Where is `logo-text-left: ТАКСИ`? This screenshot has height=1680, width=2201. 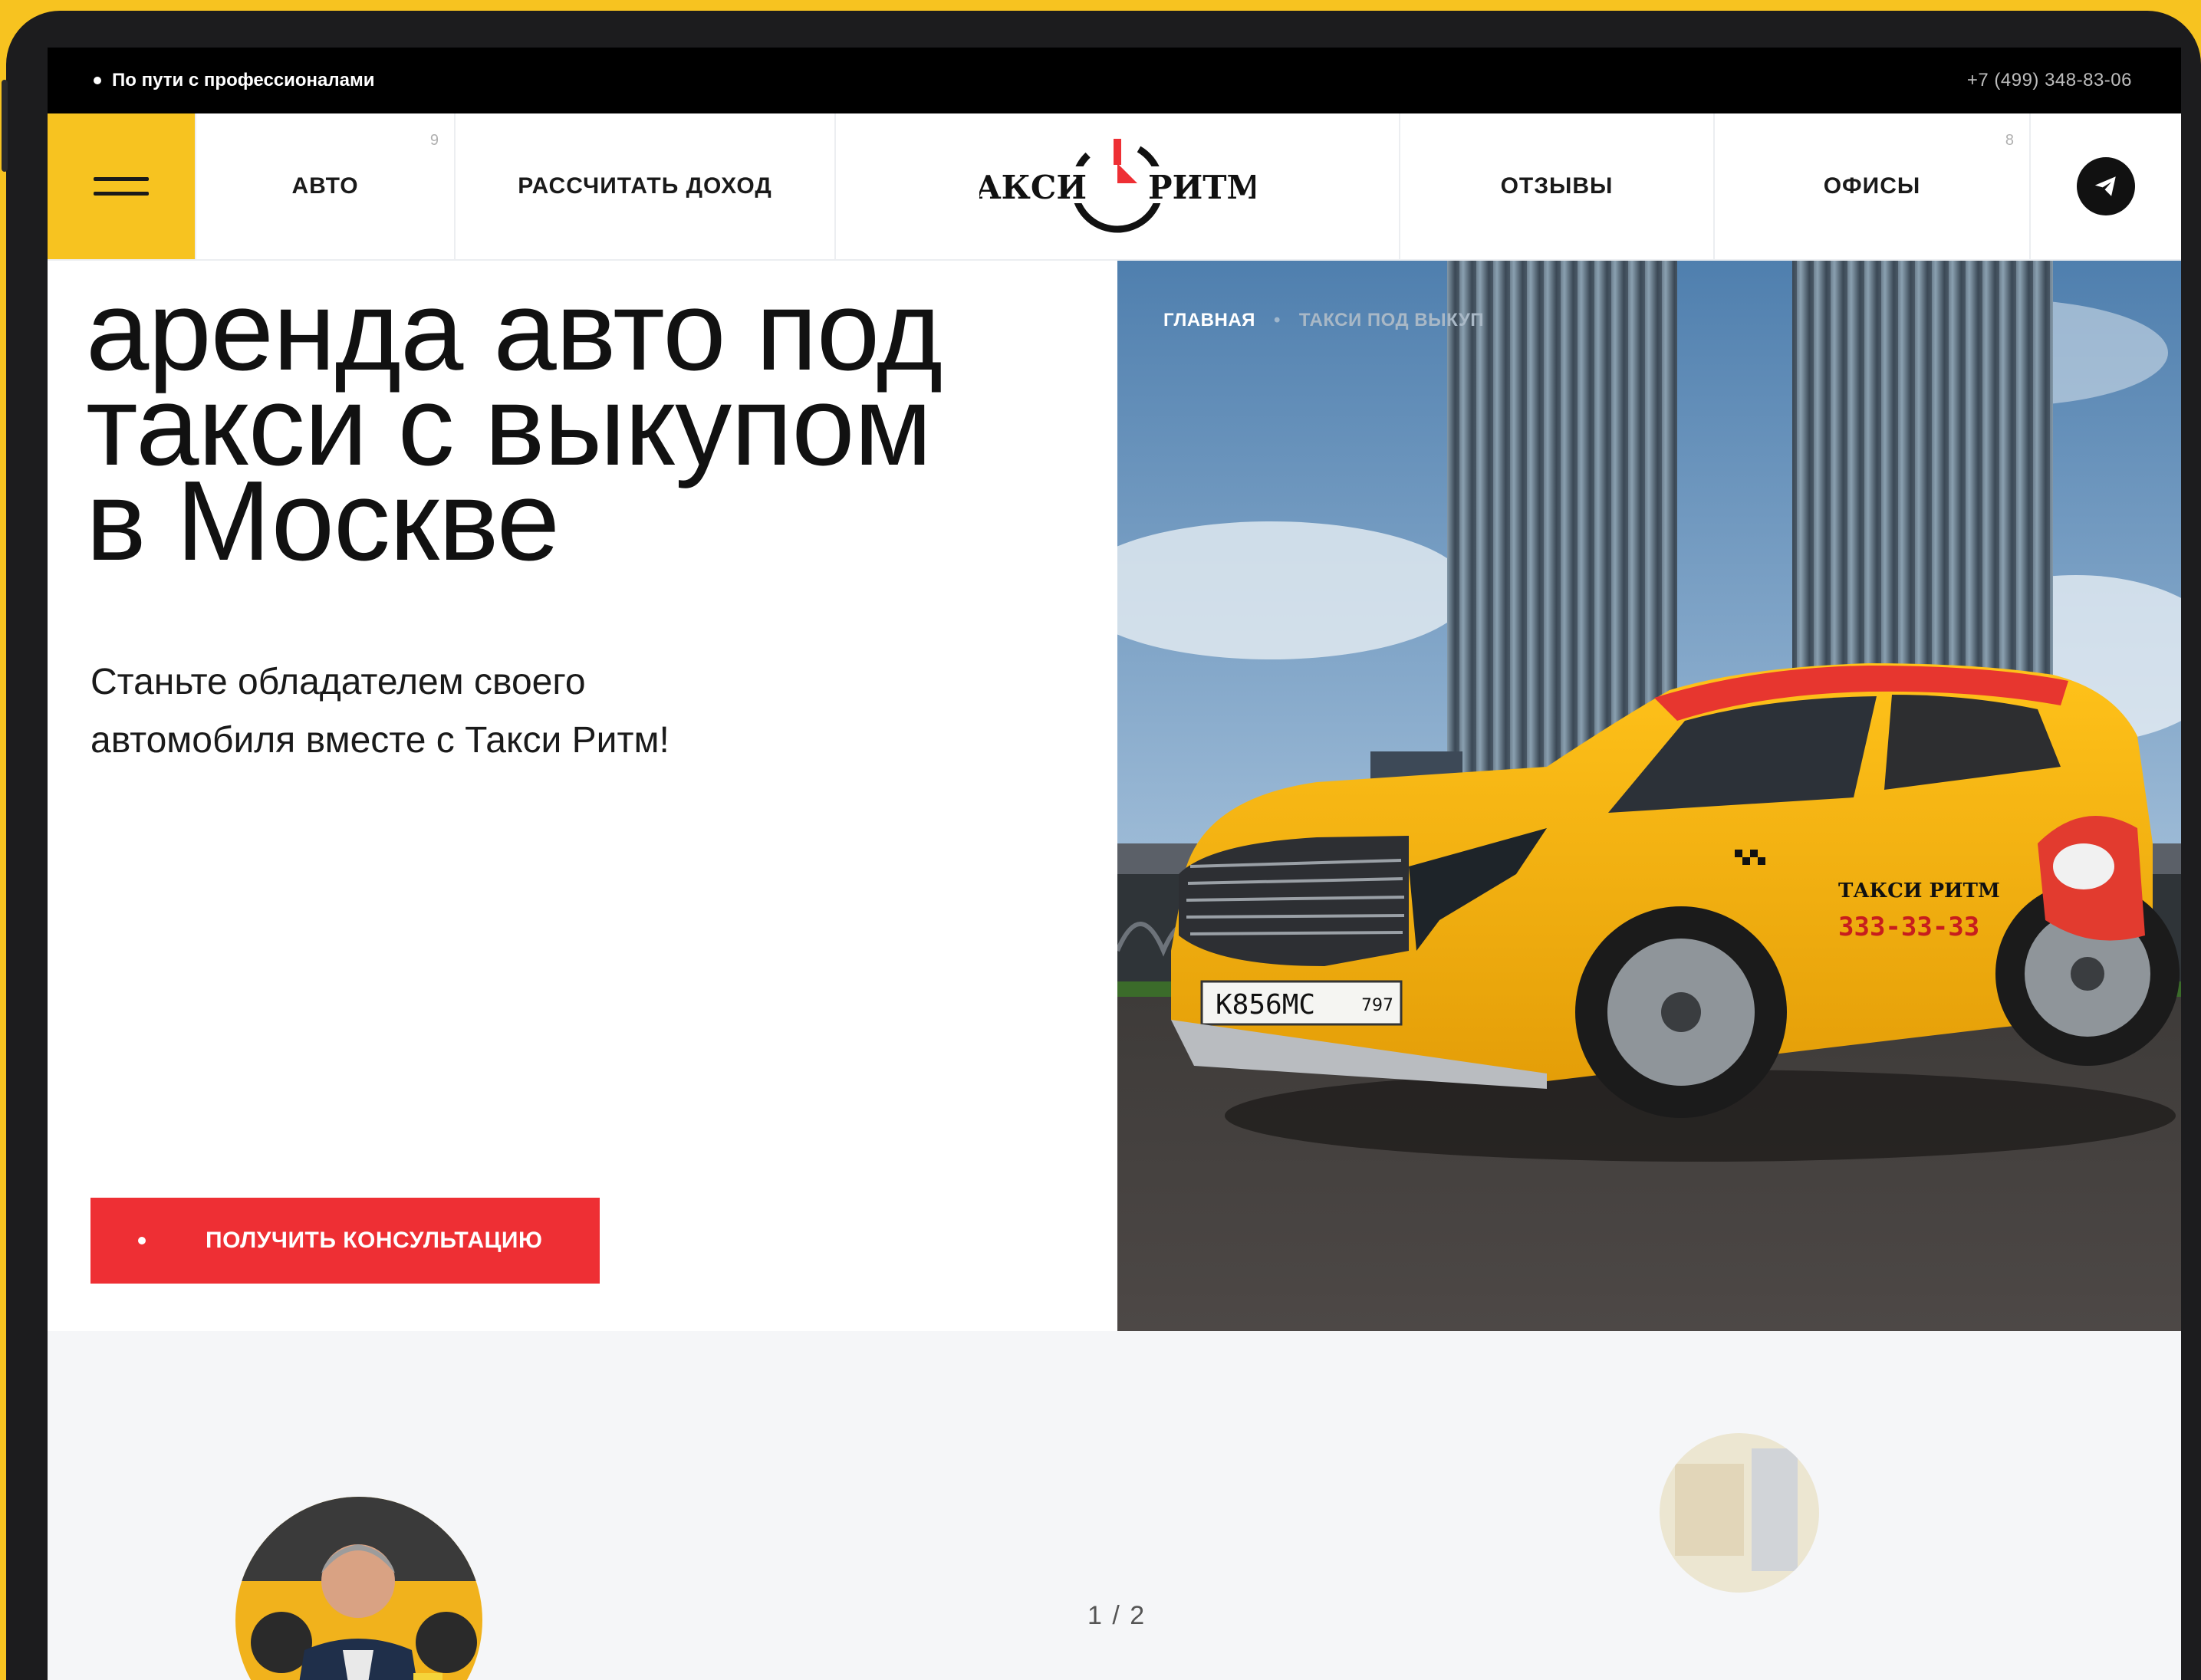 logo-text-left: ТАКСИ is located at coordinates (1033, 187).